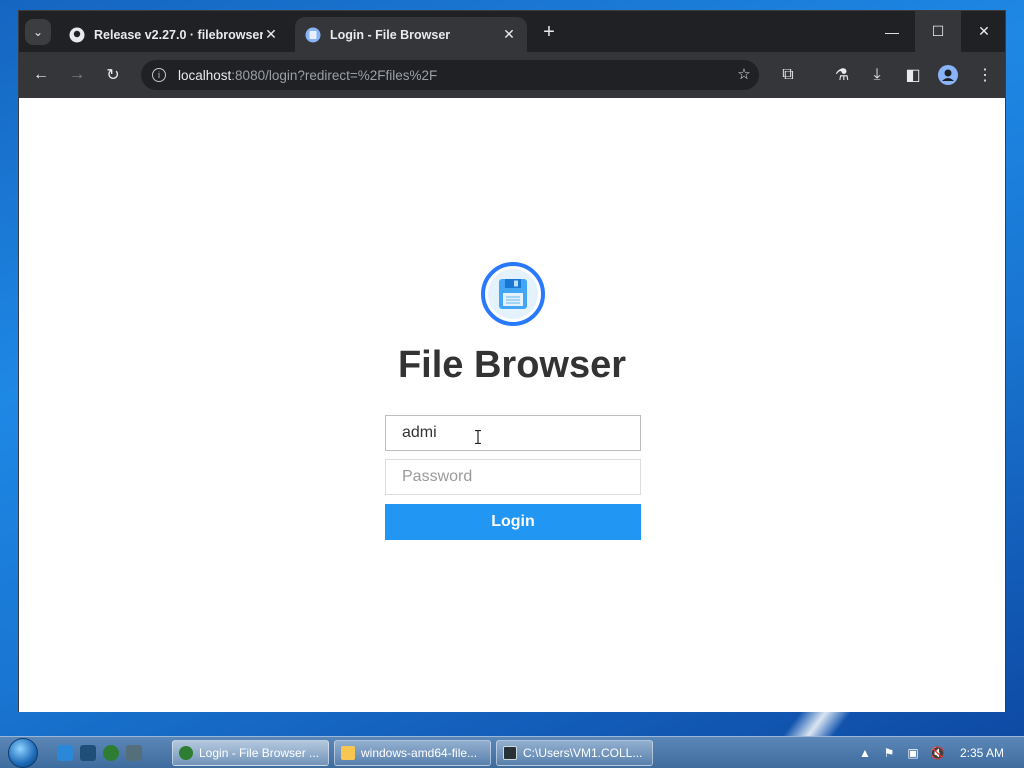 The image size is (1024, 768). Describe the element at coordinates (41, 75) in the screenshot. I see `back-arrow-icon: ←` at that location.